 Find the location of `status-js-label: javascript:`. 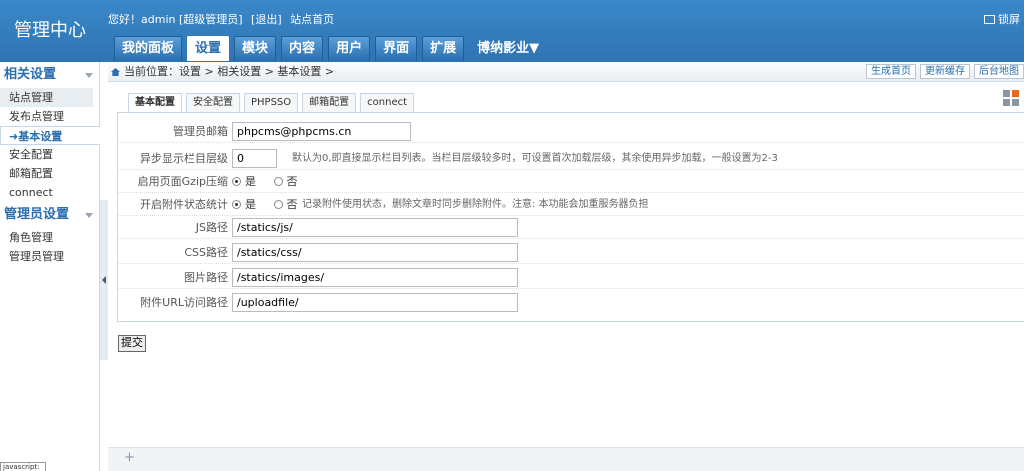

status-js-label: javascript: is located at coordinates (23, 466).